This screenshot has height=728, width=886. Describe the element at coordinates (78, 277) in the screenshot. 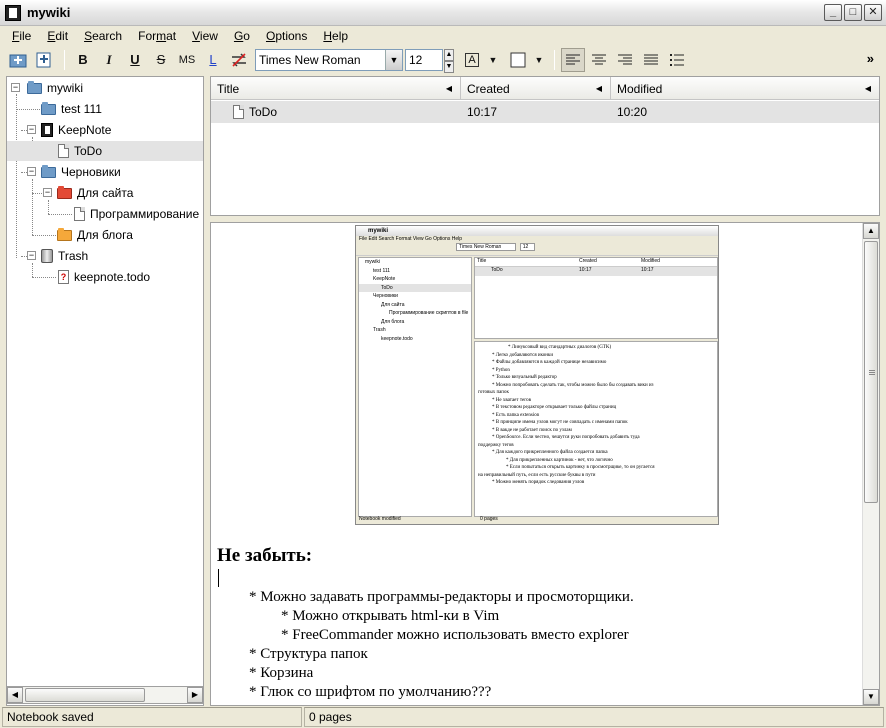

I see `tree-item-keepnote-todo: ? keepnote.todo` at that location.